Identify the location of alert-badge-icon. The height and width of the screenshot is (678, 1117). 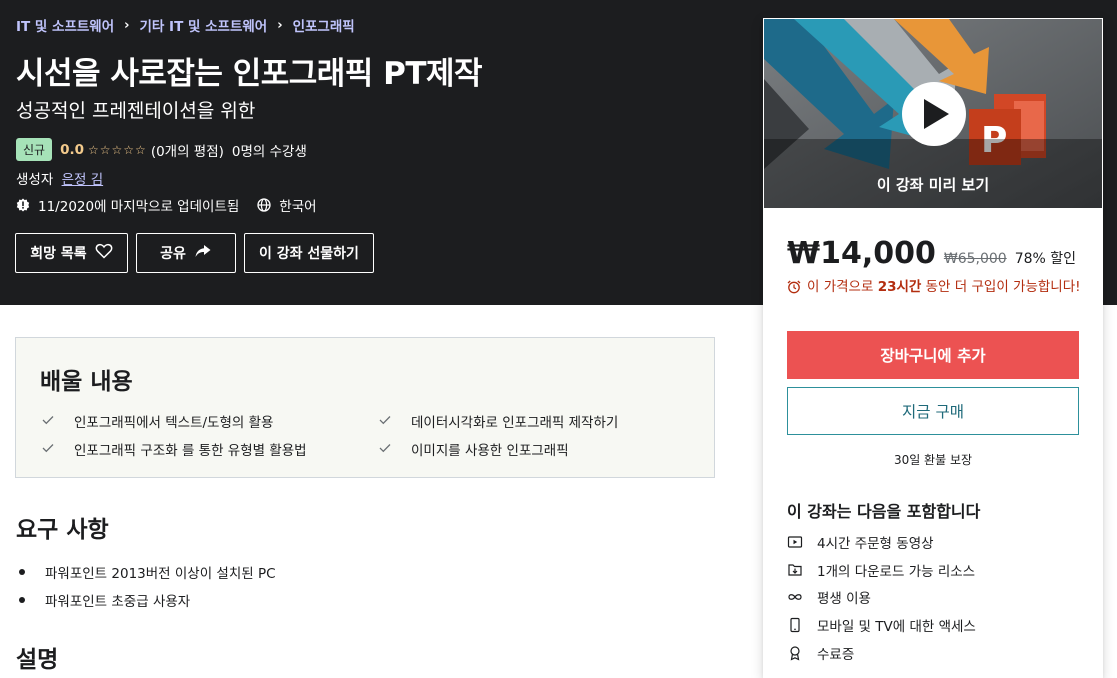
(23, 205).